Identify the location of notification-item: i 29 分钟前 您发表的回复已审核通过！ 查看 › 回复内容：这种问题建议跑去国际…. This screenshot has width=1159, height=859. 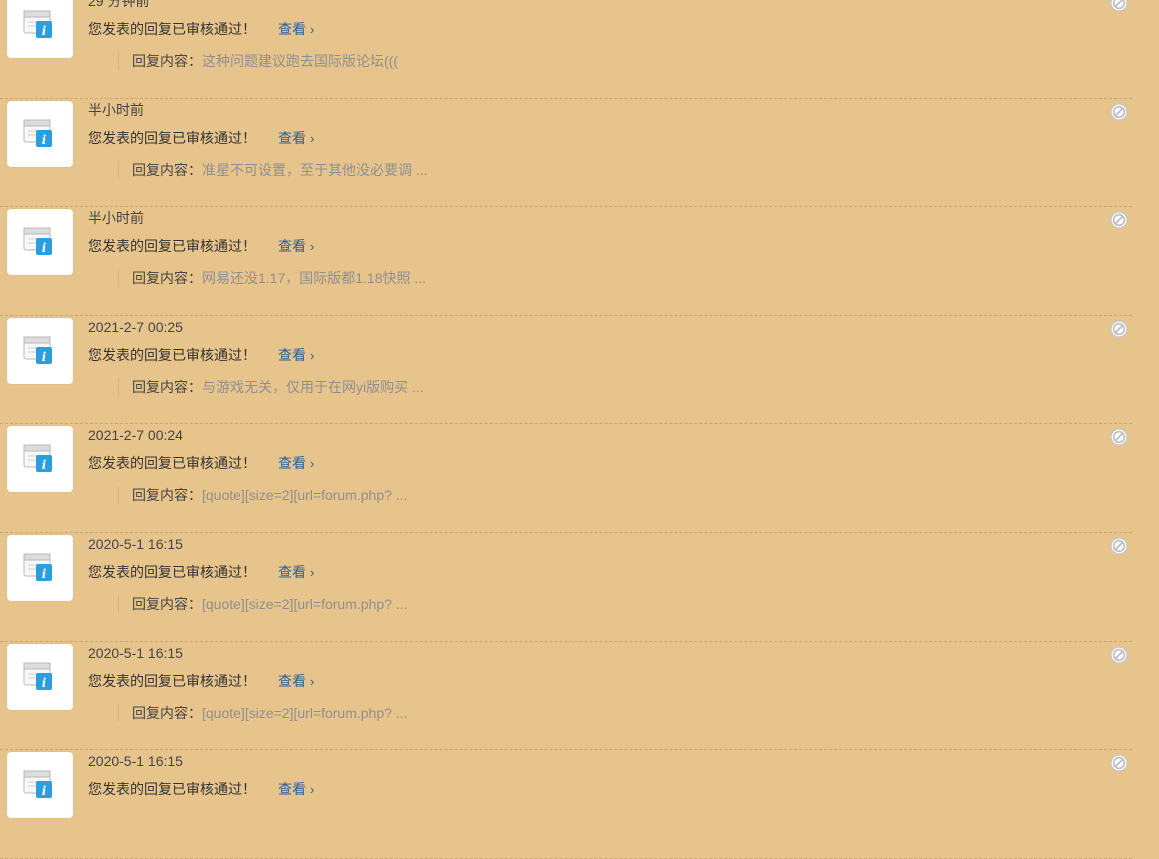
(566, 49).